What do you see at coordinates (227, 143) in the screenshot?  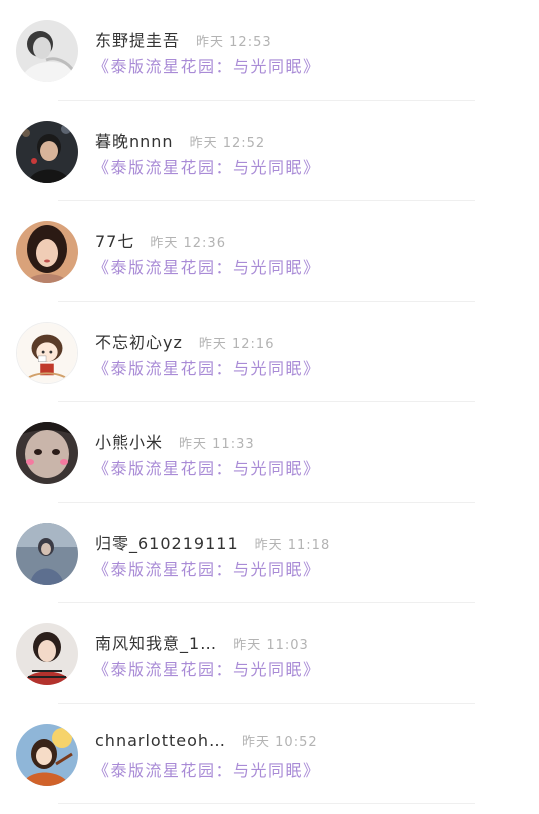 I see `message-time: 昨天 12:52` at bounding box center [227, 143].